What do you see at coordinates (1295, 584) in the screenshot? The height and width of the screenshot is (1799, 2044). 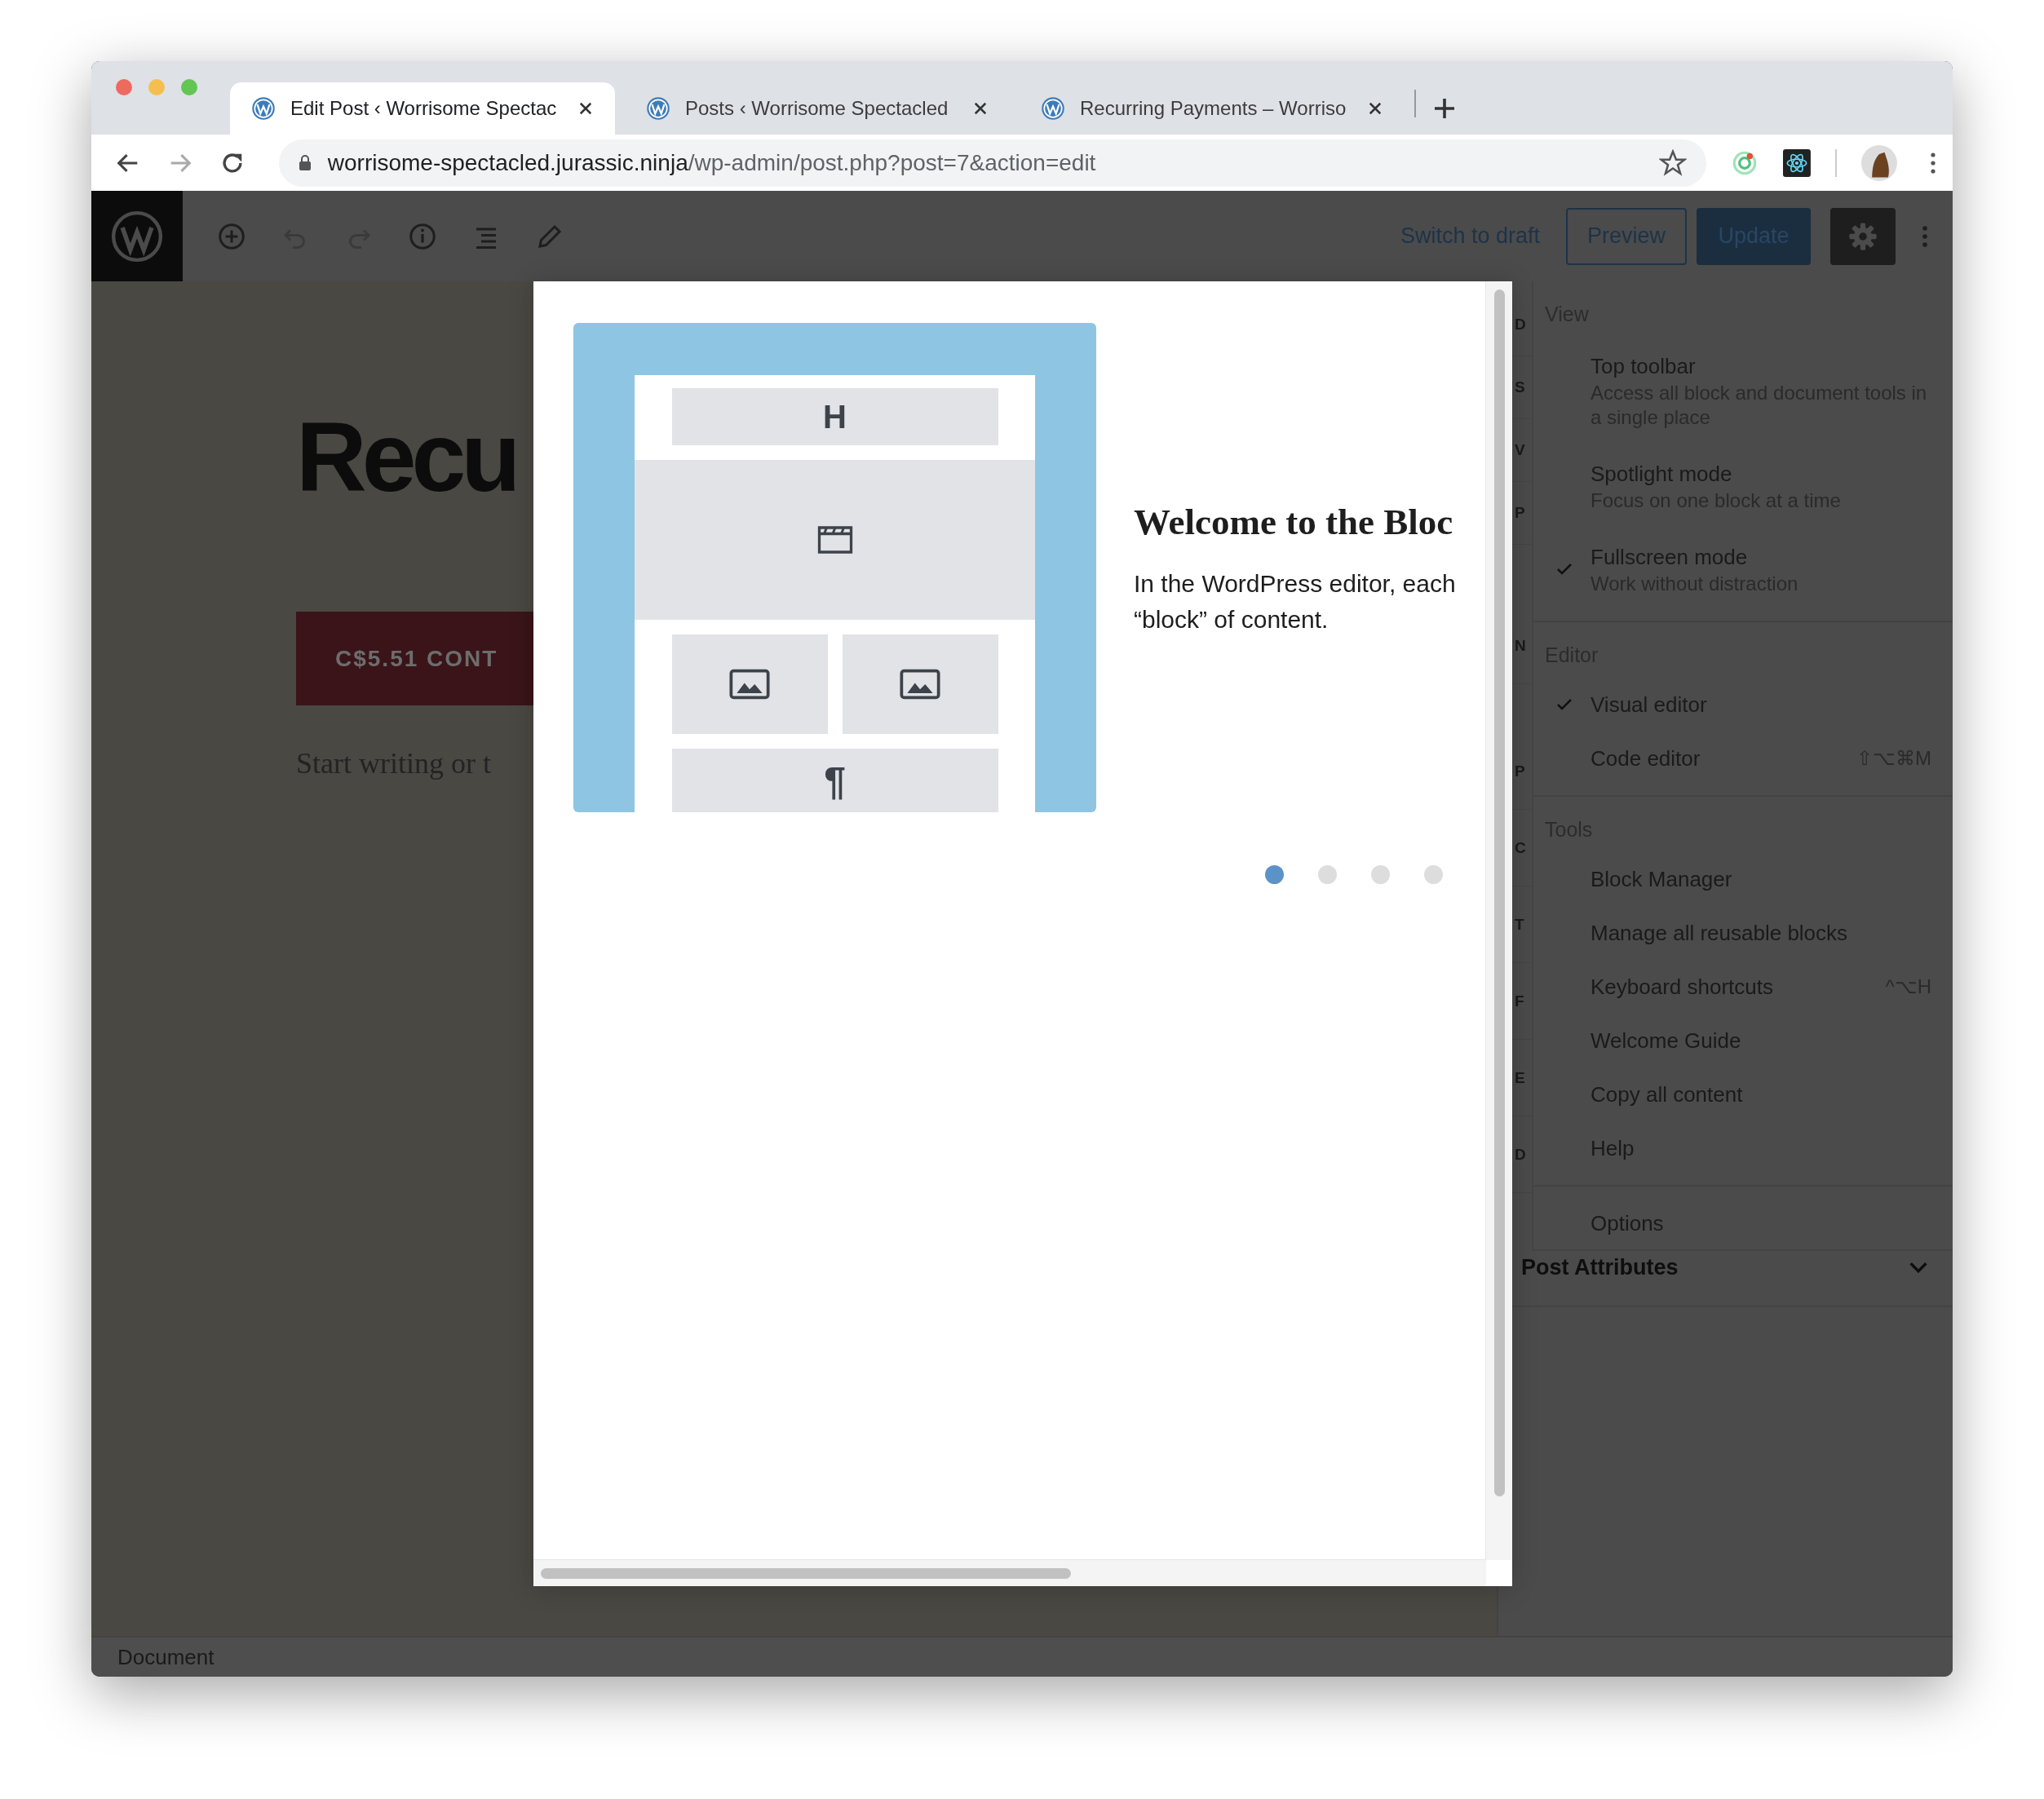 I see `welcome-text: In the WordPress editor, each` at bounding box center [1295, 584].